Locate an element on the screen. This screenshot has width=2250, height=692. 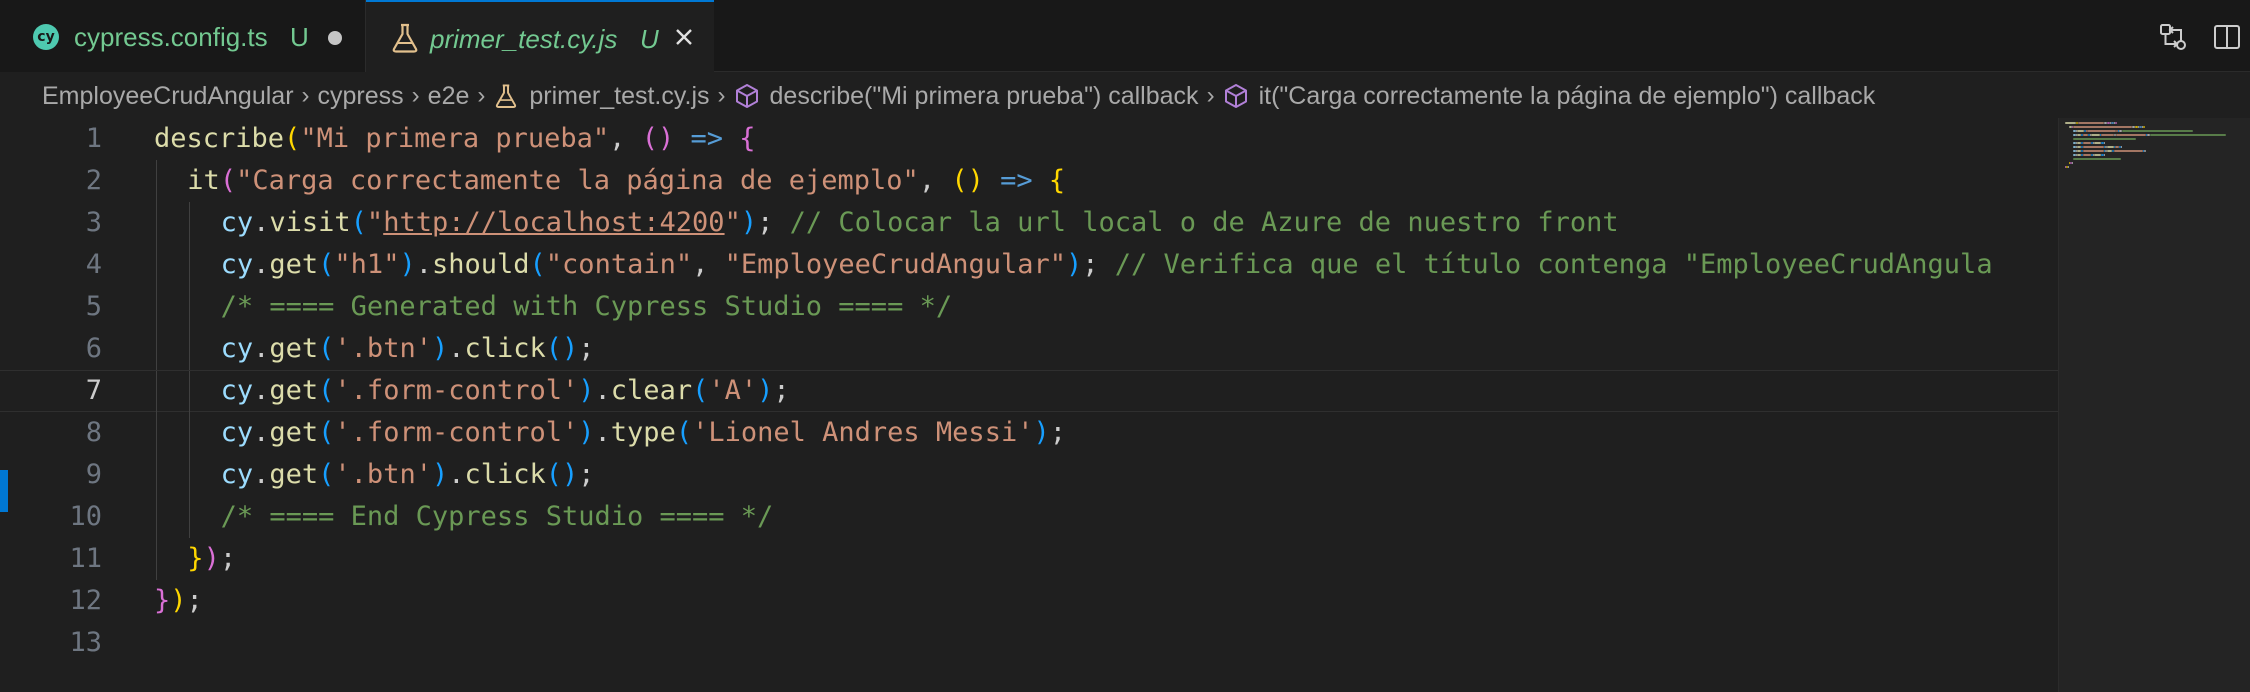
line-number: 10 is located at coordinates (85, 516).